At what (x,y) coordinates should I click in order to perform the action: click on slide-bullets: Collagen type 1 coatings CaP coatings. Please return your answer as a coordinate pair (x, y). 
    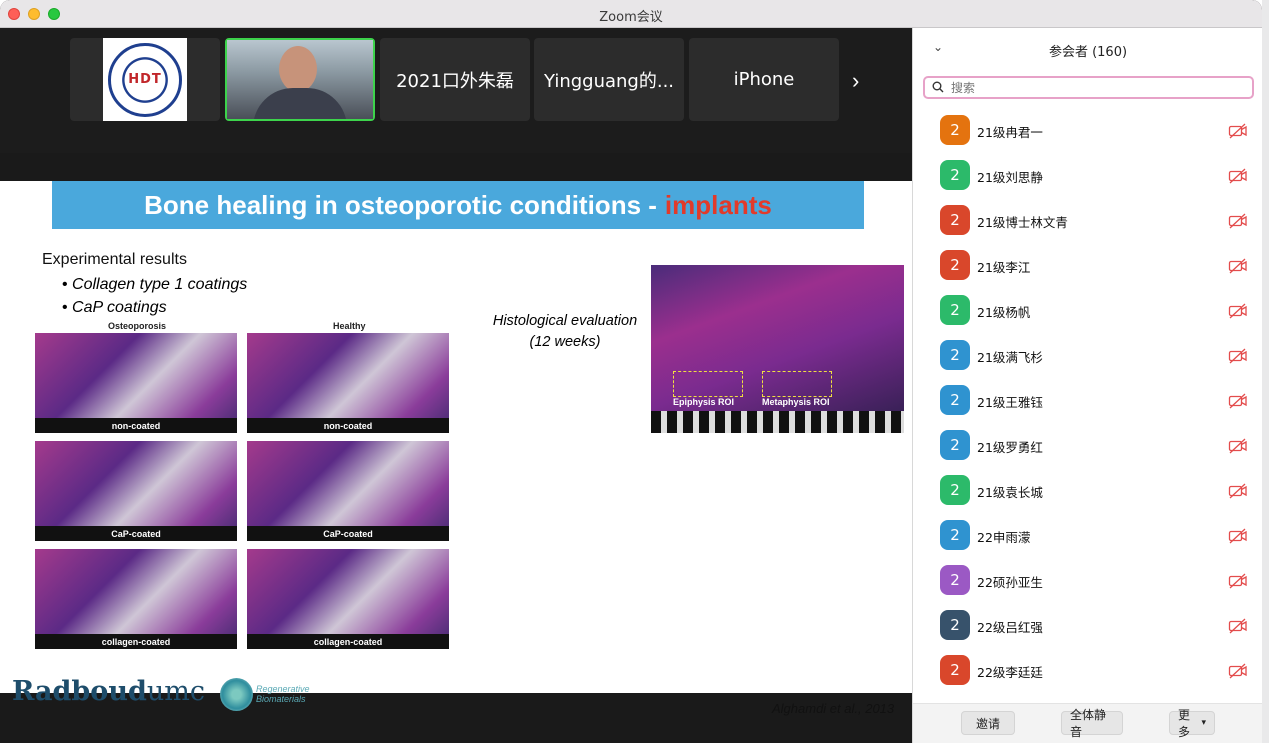
    Looking at the image, I should click on (154, 296).